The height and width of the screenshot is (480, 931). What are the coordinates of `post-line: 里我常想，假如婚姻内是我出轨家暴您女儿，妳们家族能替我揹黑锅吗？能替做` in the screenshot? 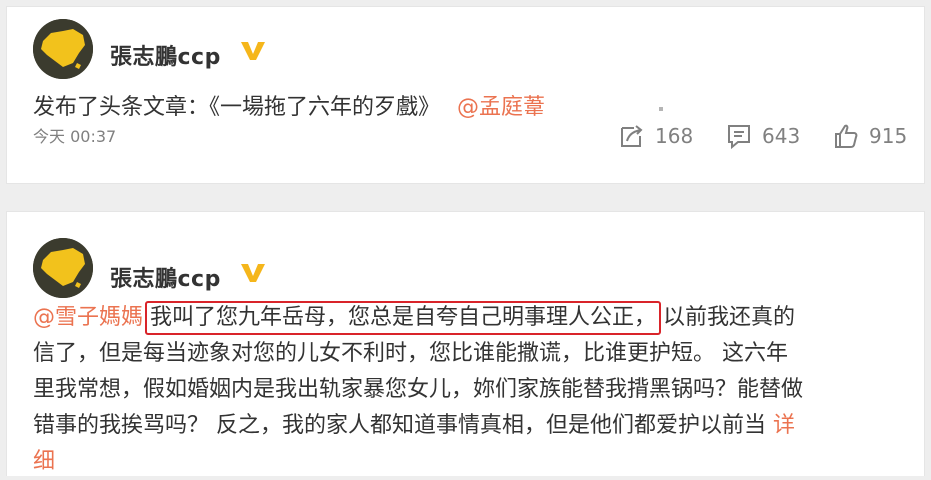 It's located at (418, 389).